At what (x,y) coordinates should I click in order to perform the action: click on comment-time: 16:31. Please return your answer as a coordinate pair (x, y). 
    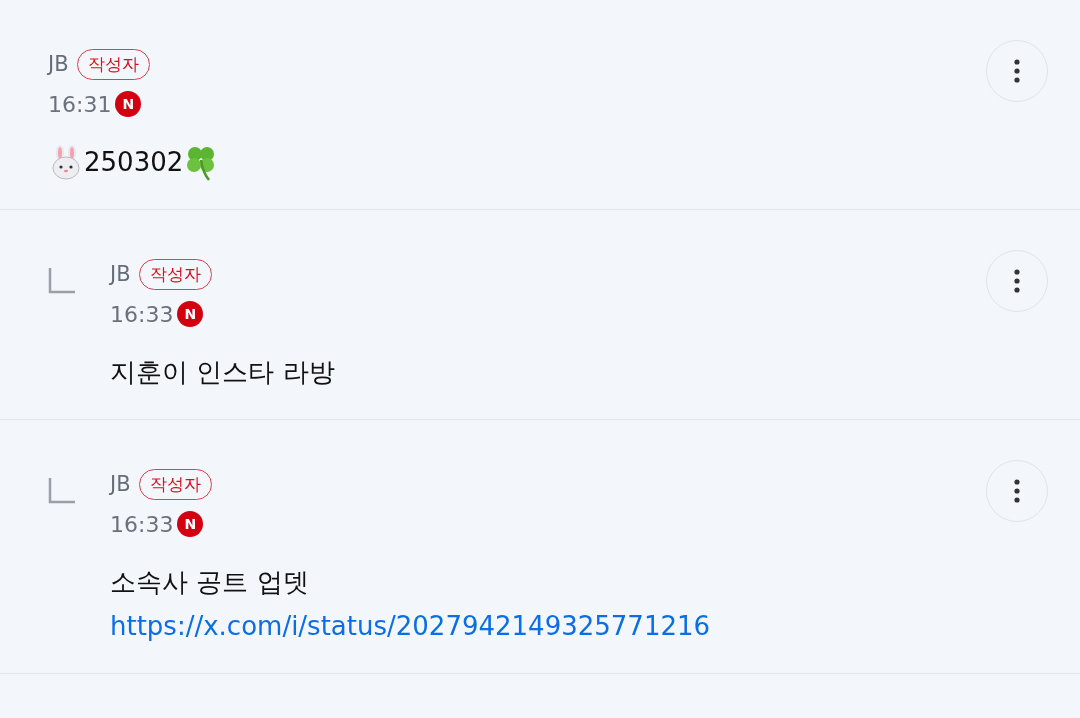
    Looking at the image, I should click on (80, 104).